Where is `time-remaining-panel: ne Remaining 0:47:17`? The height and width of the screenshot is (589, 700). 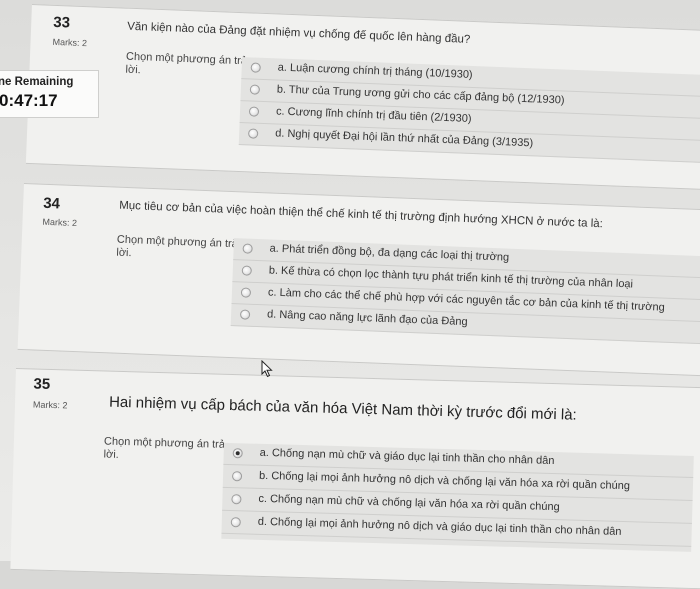
time-remaining-panel: ne Remaining 0:47:17 is located at coordinates (49, 94).